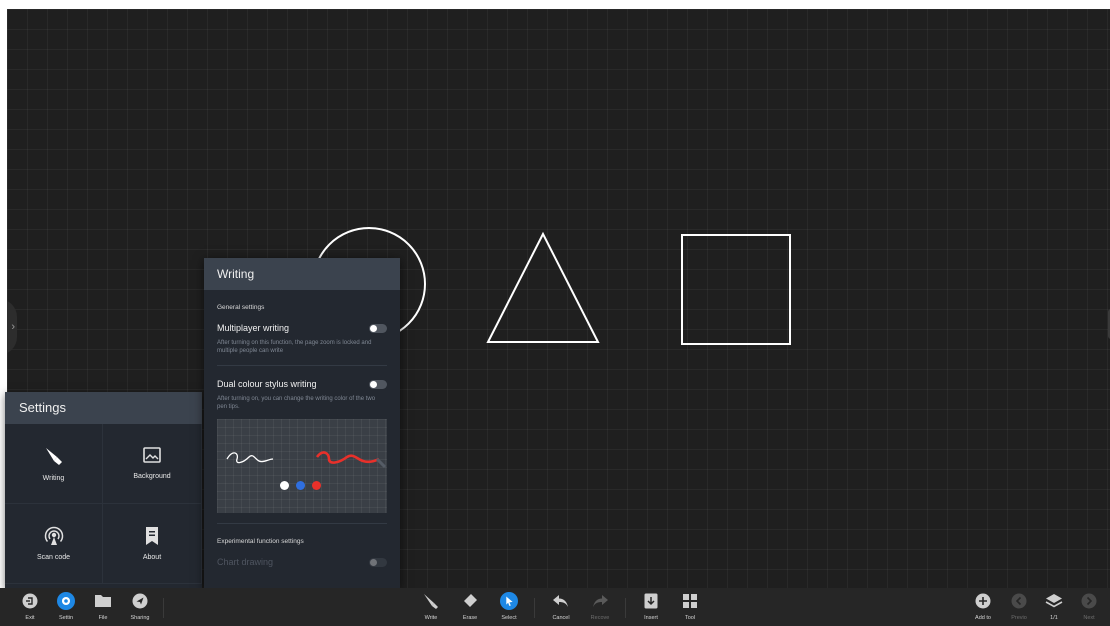 The width and height of the screenshot is (1110, 626). What do you see at coordinates (509, 601) in the screenshot?
I see `select-icon` at bounding box center [509, 601].